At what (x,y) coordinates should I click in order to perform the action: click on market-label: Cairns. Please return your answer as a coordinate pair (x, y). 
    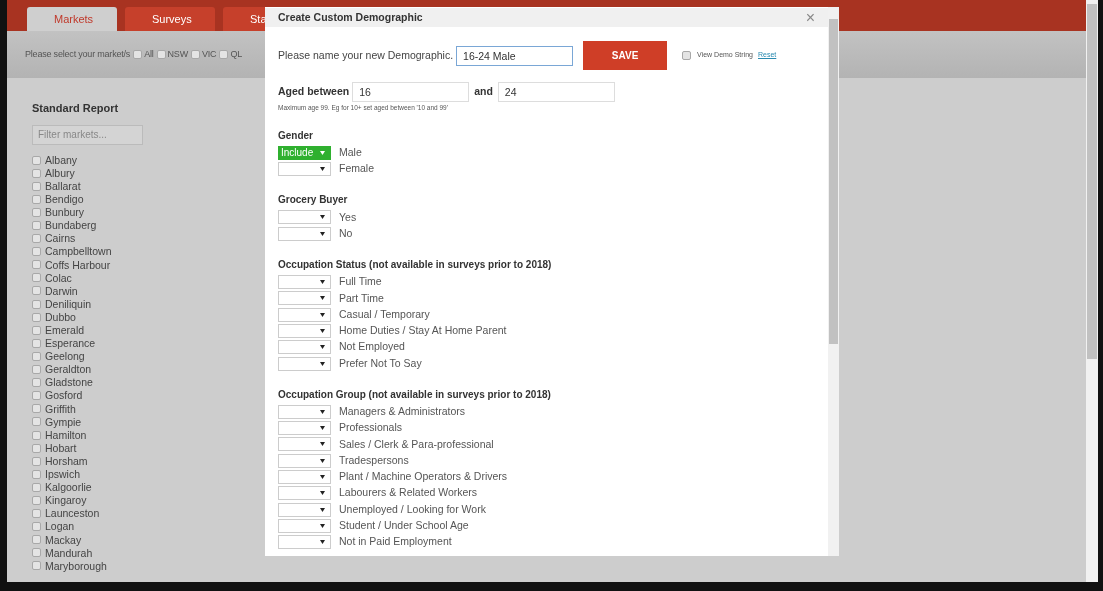
    Looking at the image, I should click on (60, 238).